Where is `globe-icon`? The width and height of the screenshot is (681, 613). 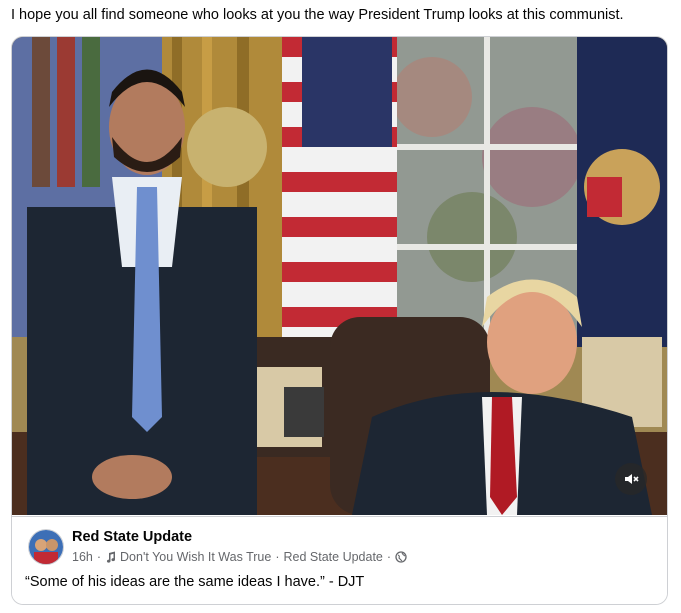
globe-icon is located at coordinates (401, 557).